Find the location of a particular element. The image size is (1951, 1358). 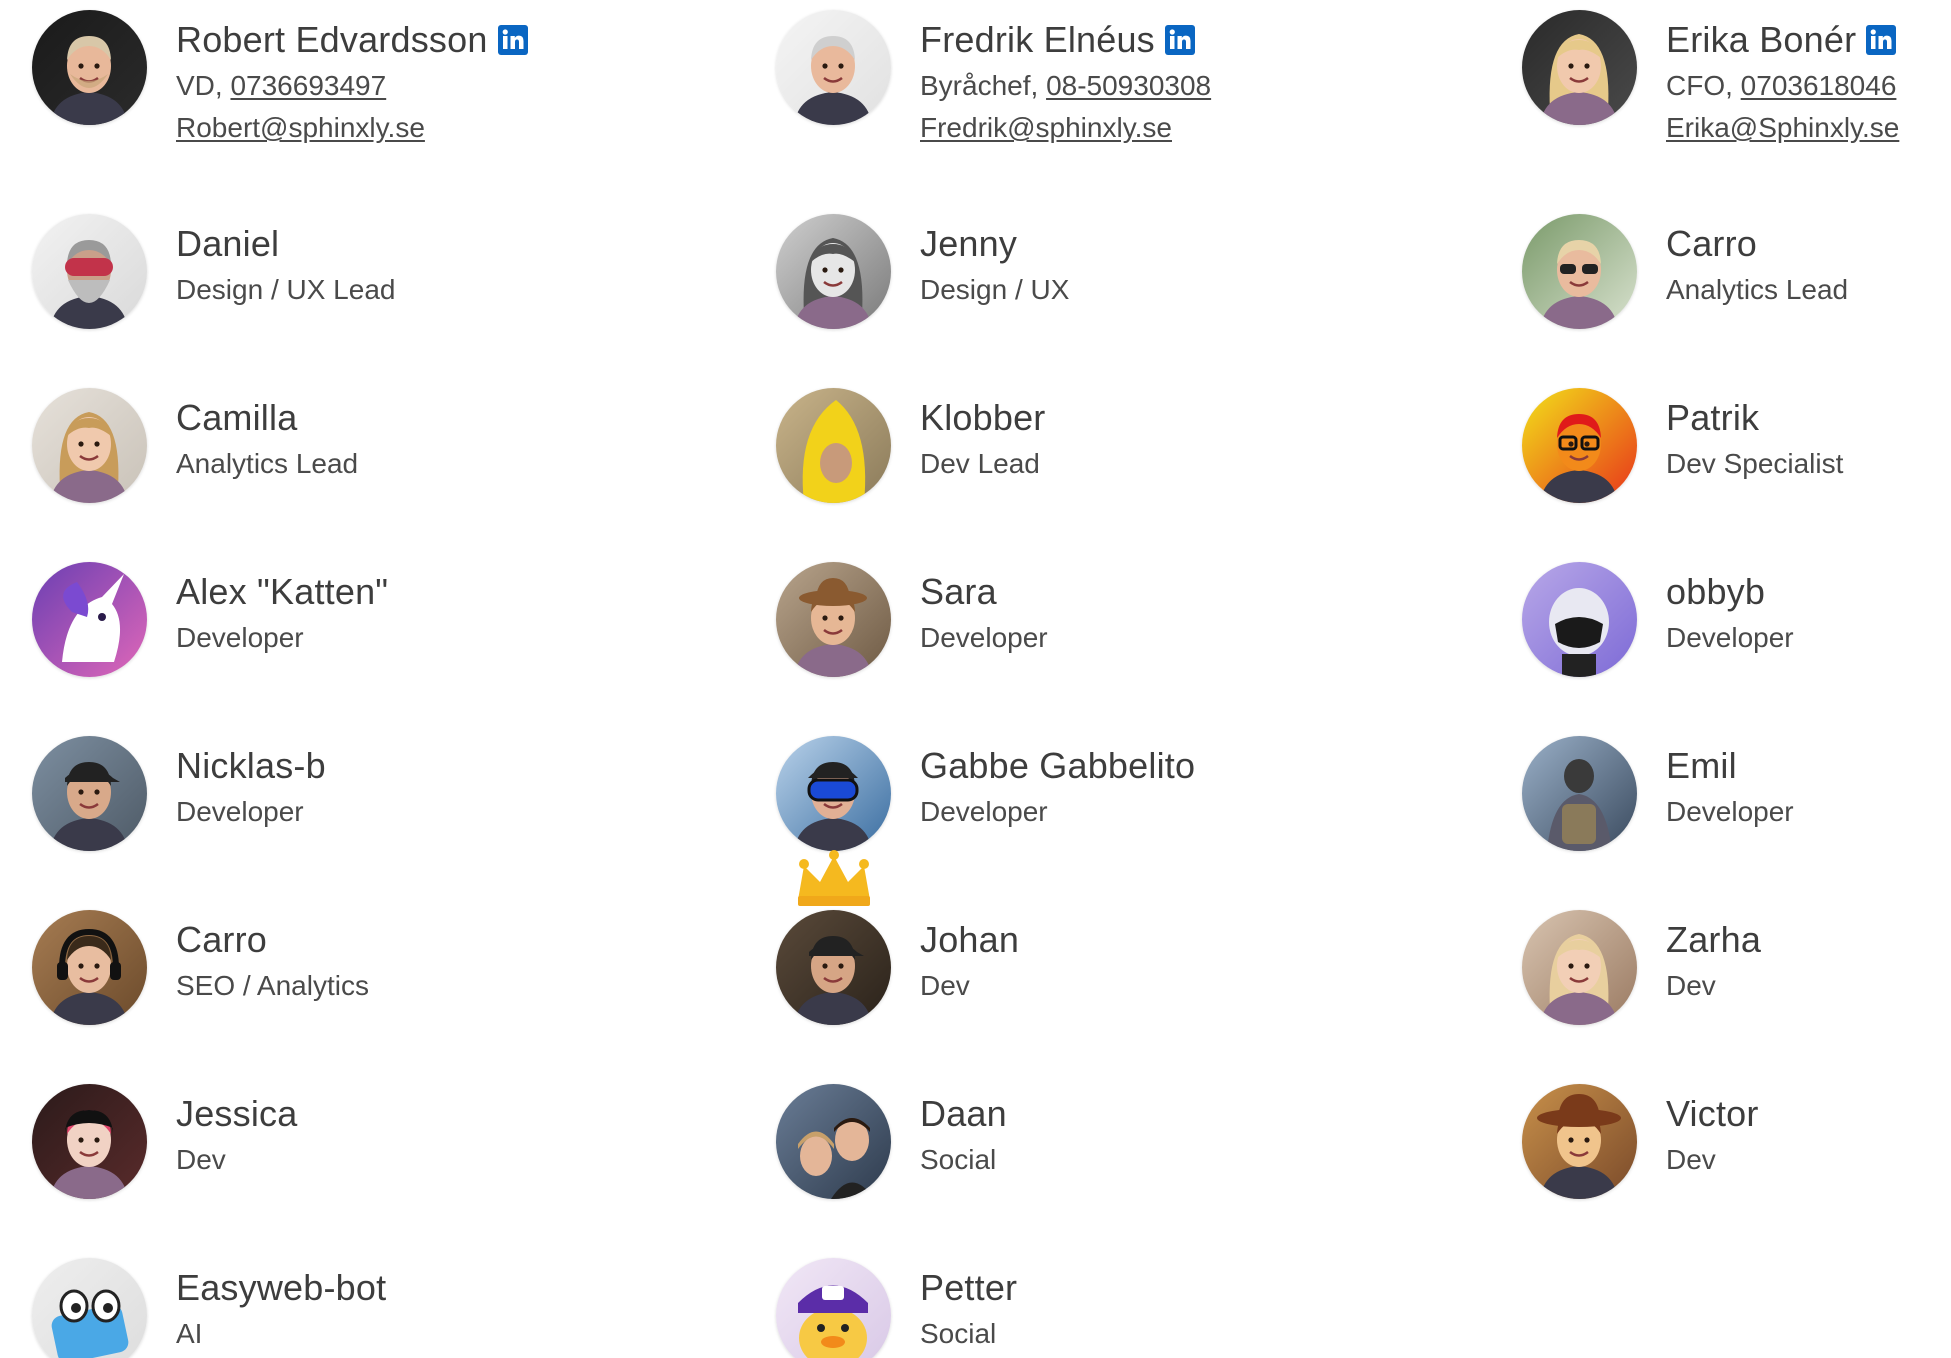

phone-link: 0703618046 is located at coordinates (1819, 85).